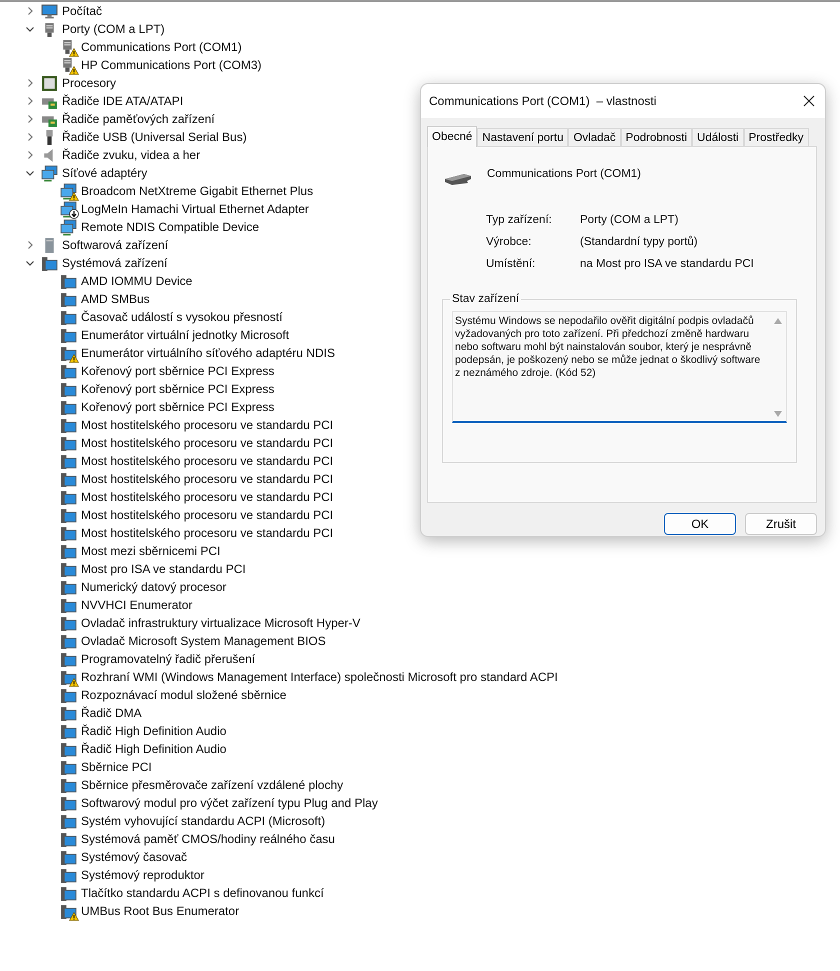 The height and width of the screenshot is (971, 840). I want to click on category-label: Řadiče paměťových zařízení, so click(138, 119).